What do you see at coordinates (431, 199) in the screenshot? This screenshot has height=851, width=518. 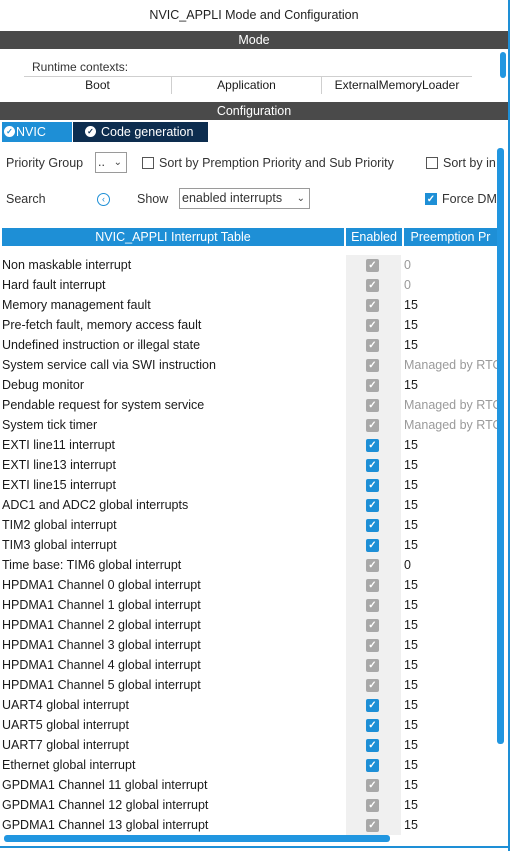 I see `force-checkbox: ✓` at bounding box center [431, 199].